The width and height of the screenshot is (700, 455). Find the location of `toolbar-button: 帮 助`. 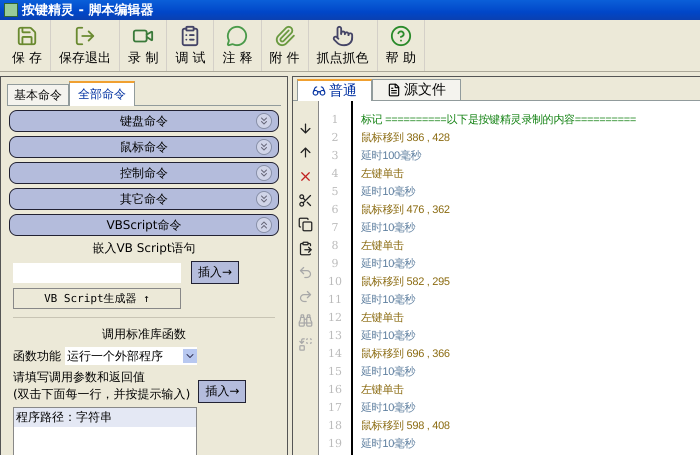

toolbar-button: 帮 助 is located at coordinates (401, 45).